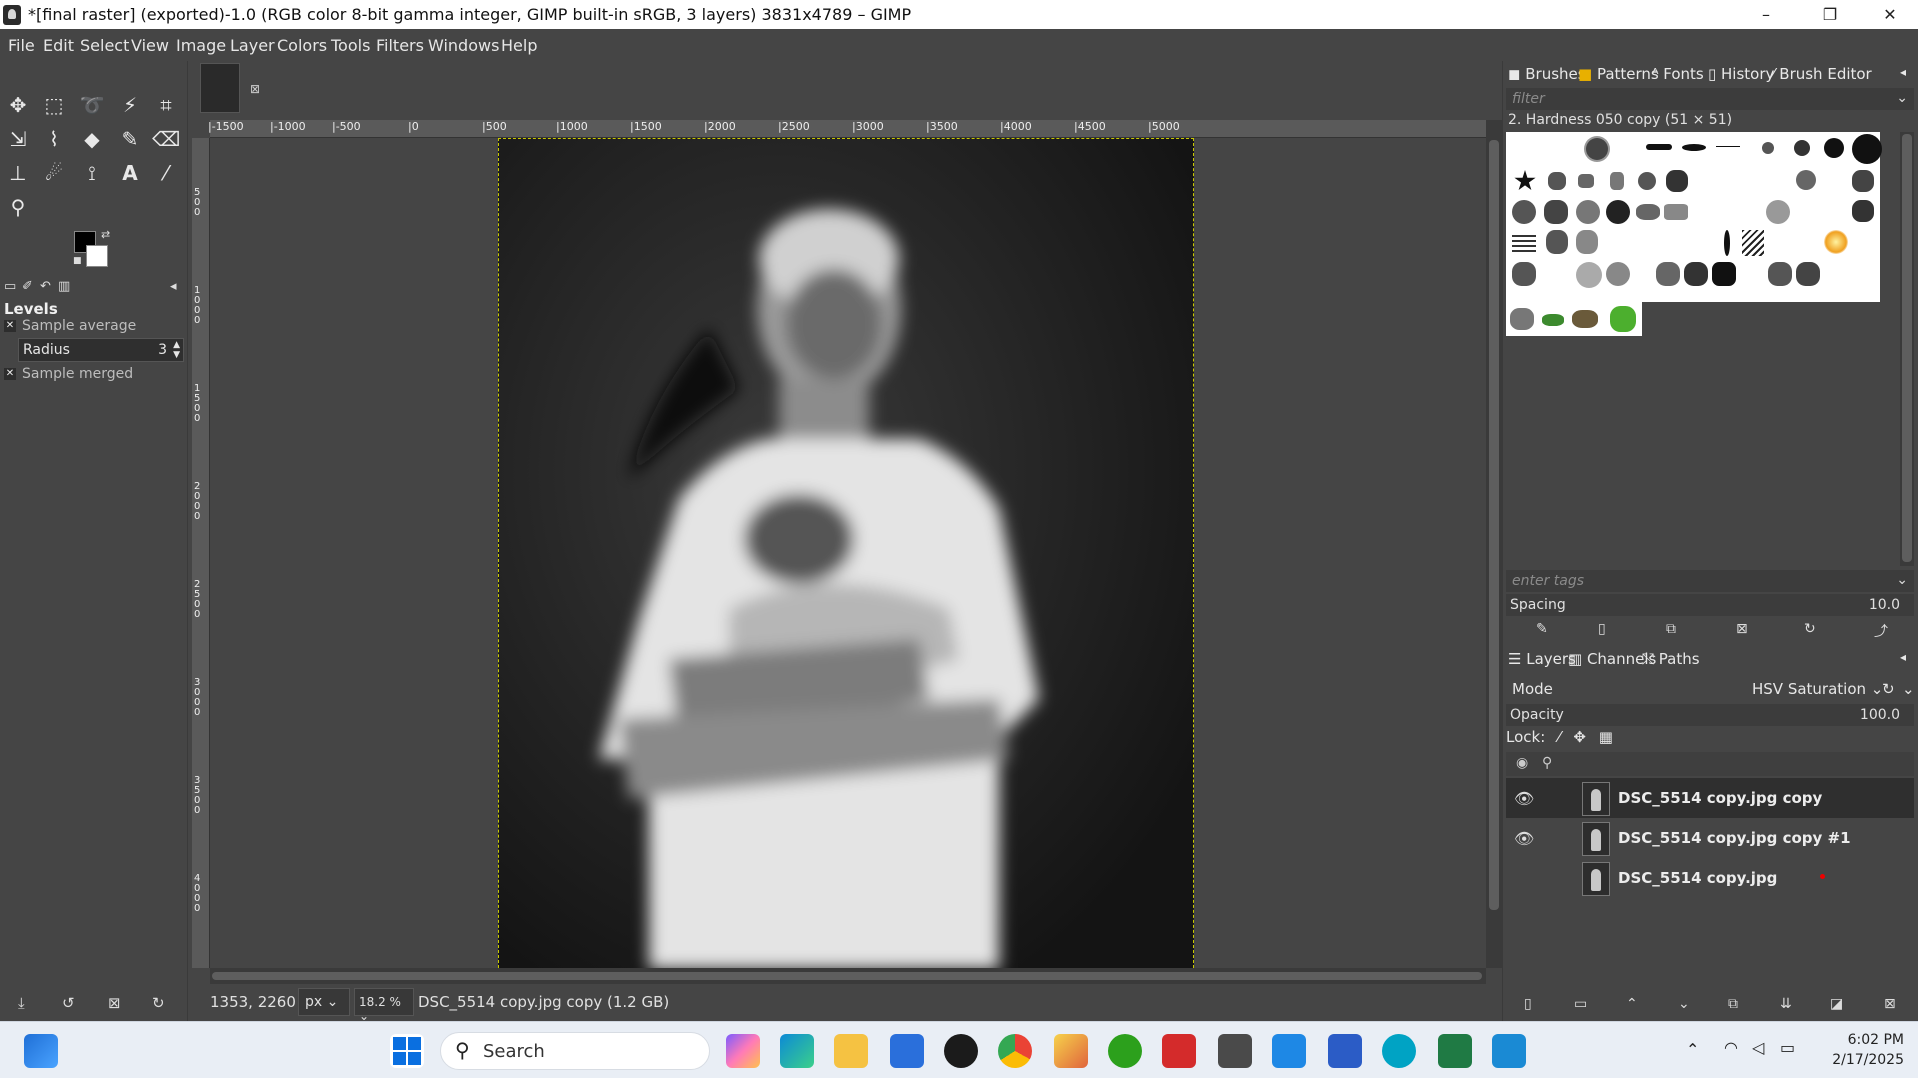 The image size is (1918, 1078). I want to click on refresh-brushes-icon: ↻, so click(1810, 629).